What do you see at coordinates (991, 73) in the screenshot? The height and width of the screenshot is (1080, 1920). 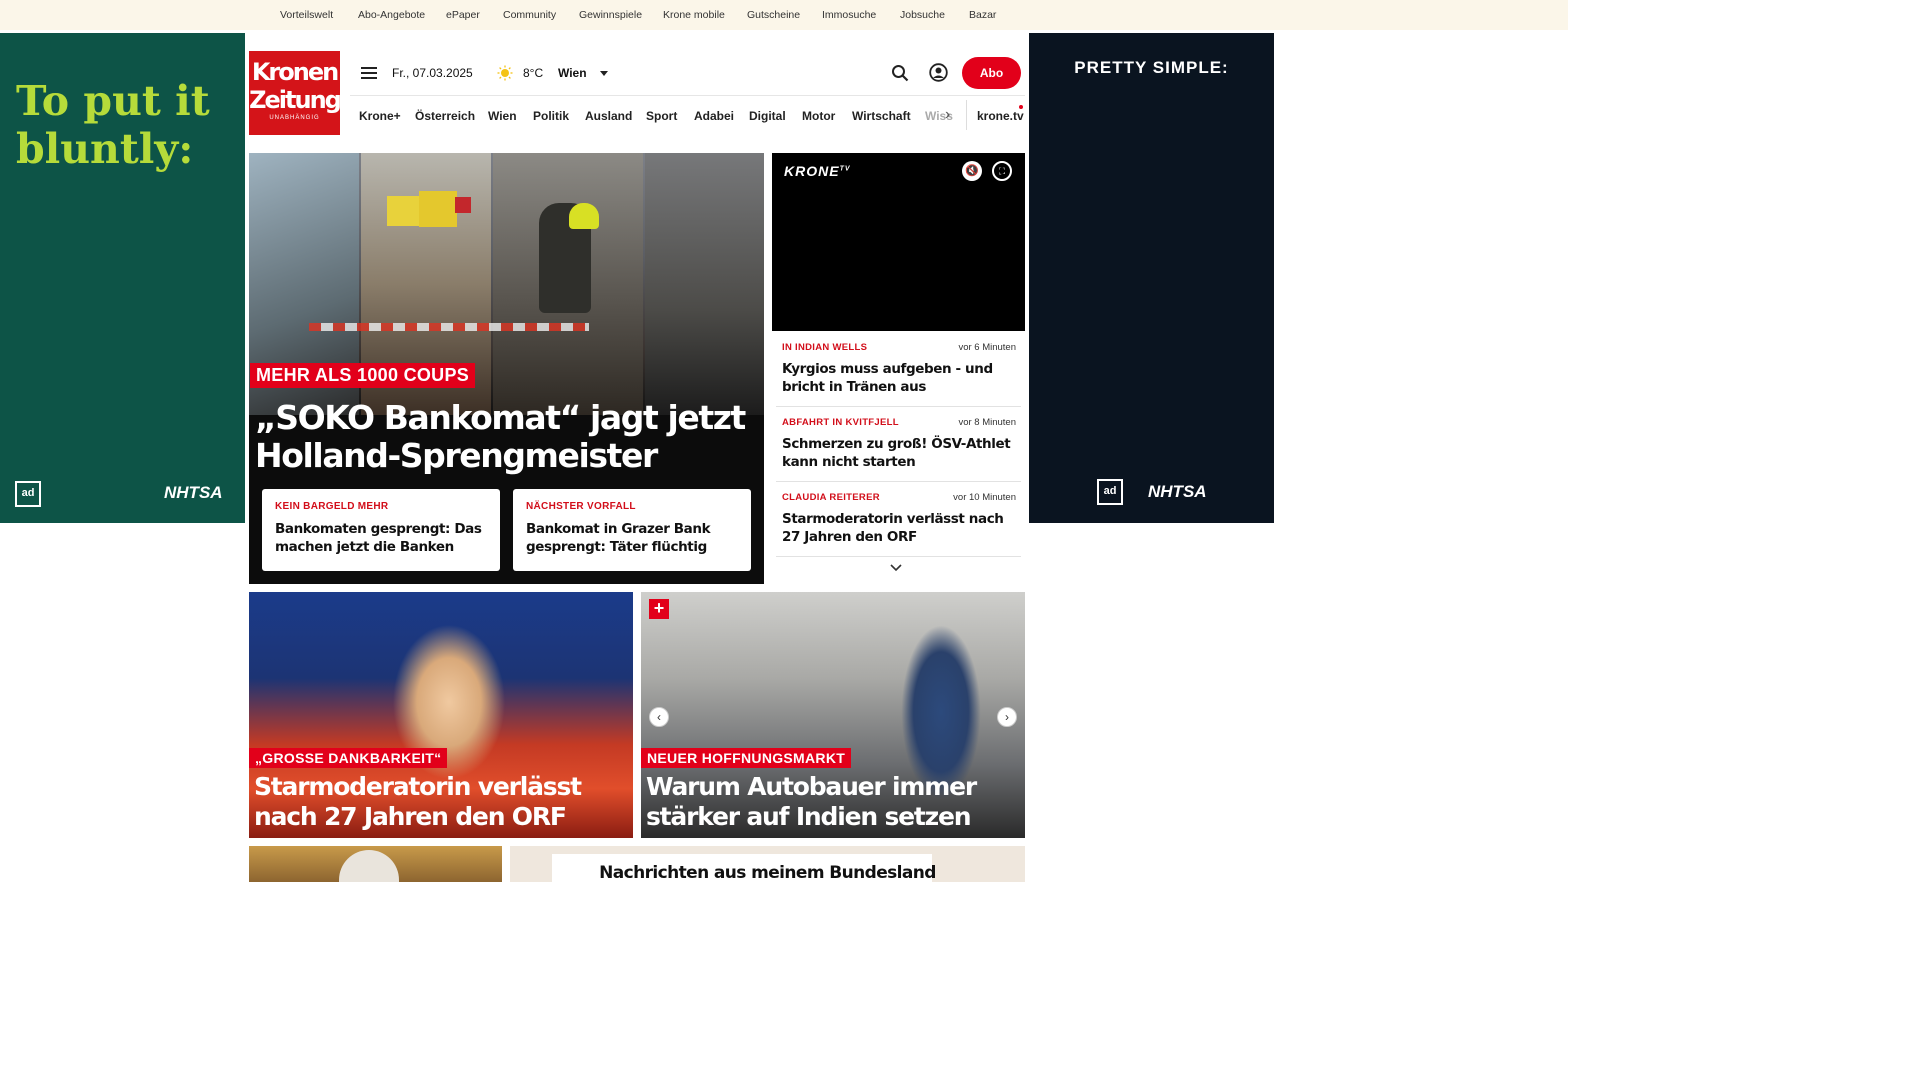 I see `abo-button: Abo` at bounding box center [991, 73].